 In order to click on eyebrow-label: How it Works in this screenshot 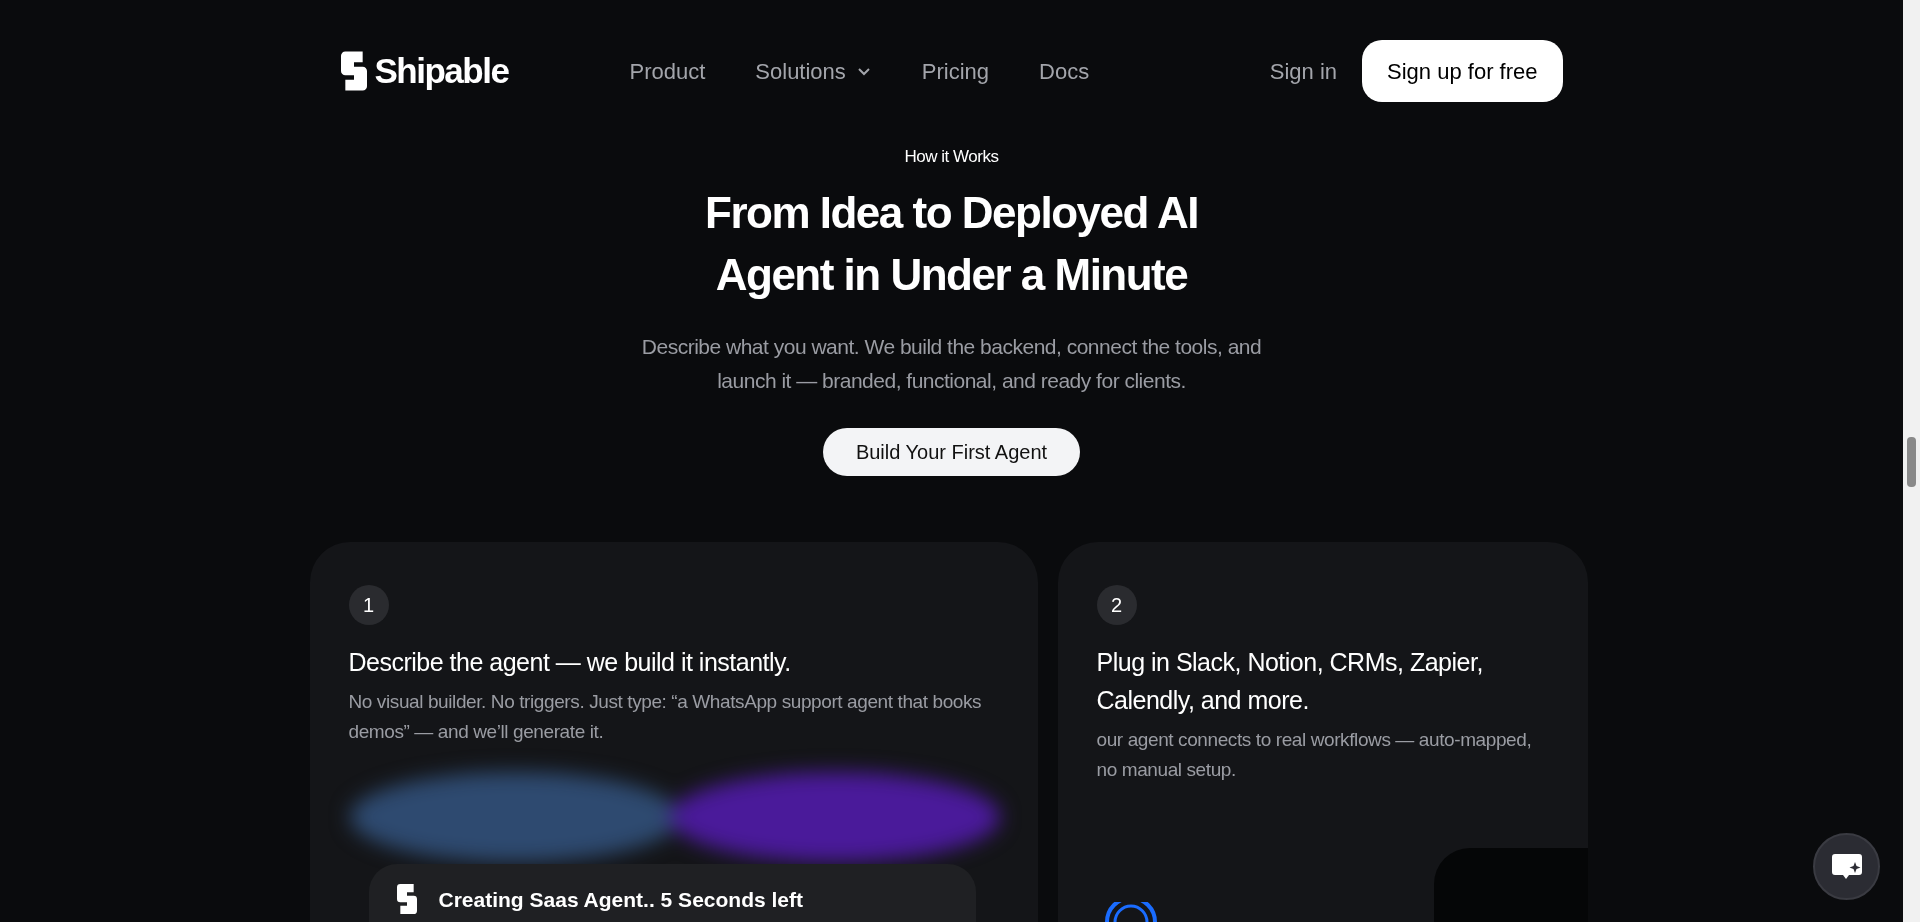, I will do `click(951, 157)`.